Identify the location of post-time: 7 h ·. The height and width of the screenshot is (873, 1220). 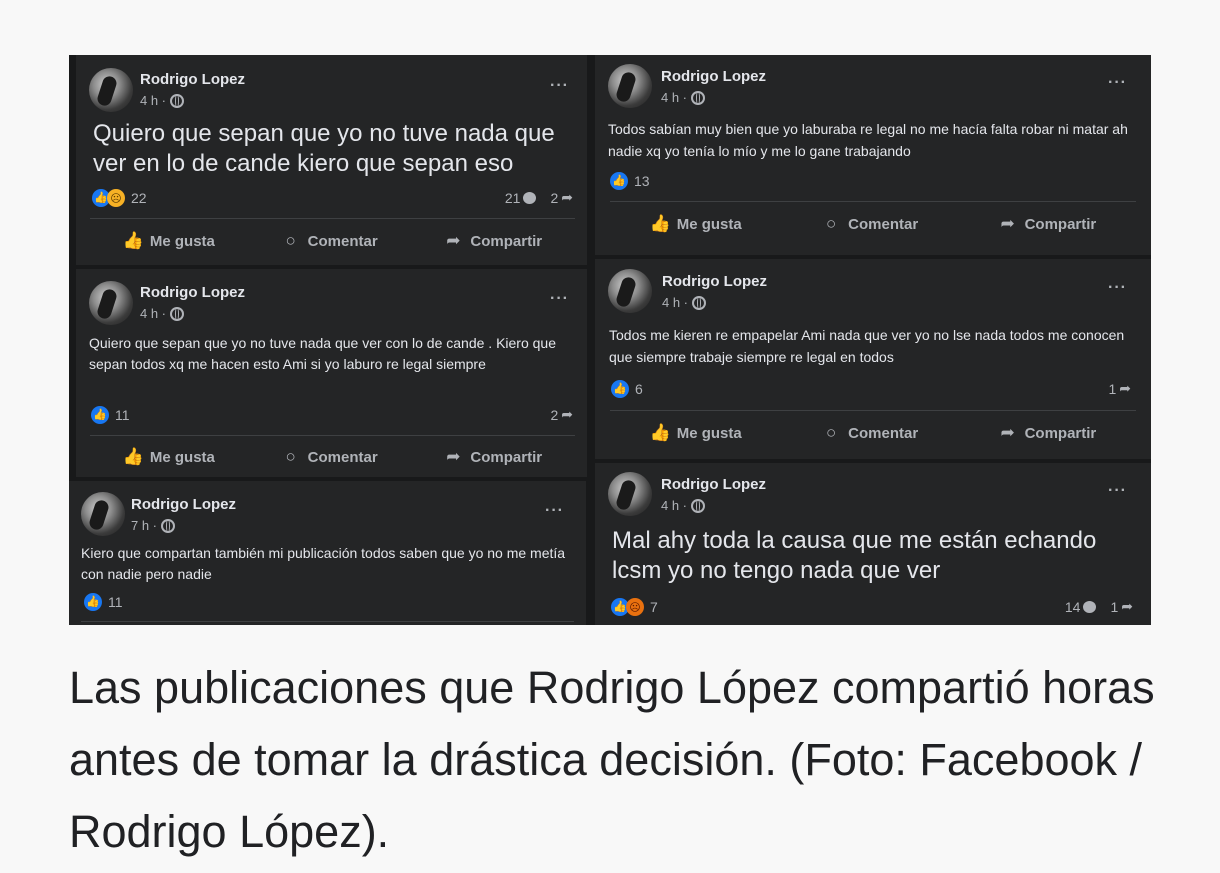
(153, 525).